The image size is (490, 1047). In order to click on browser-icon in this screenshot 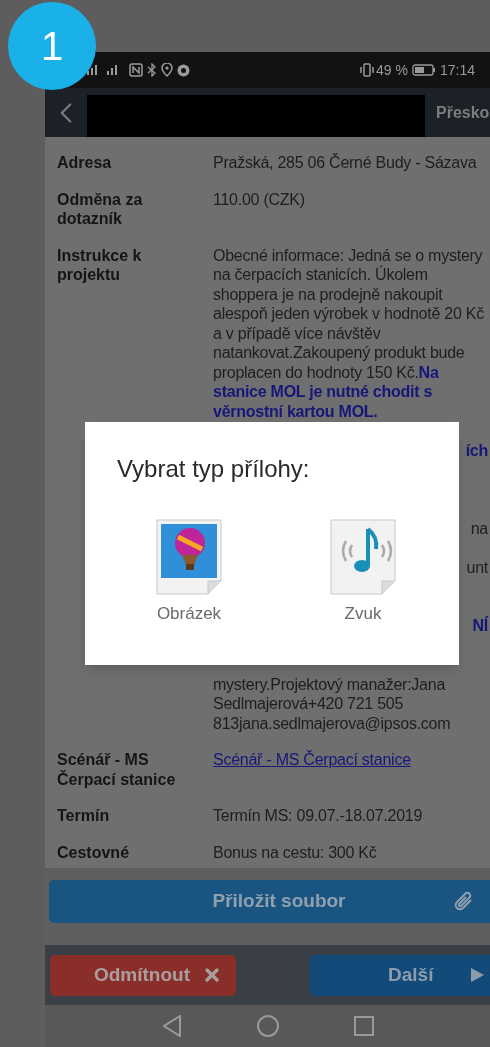, I will do `click(183, 70)`.